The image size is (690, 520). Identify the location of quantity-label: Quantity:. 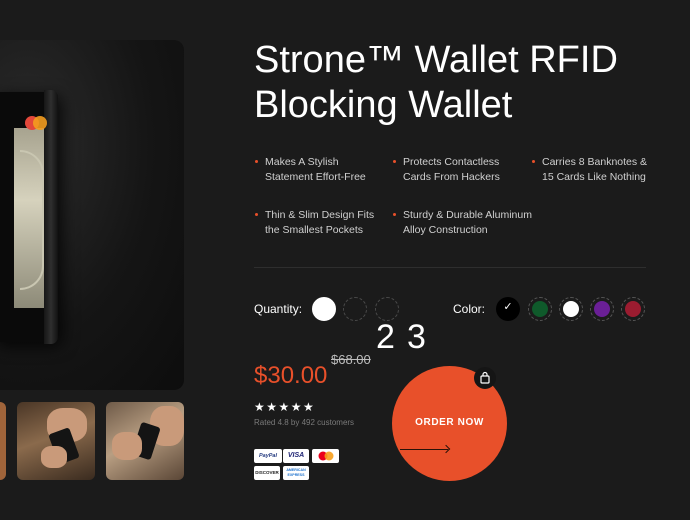
(278, 309).